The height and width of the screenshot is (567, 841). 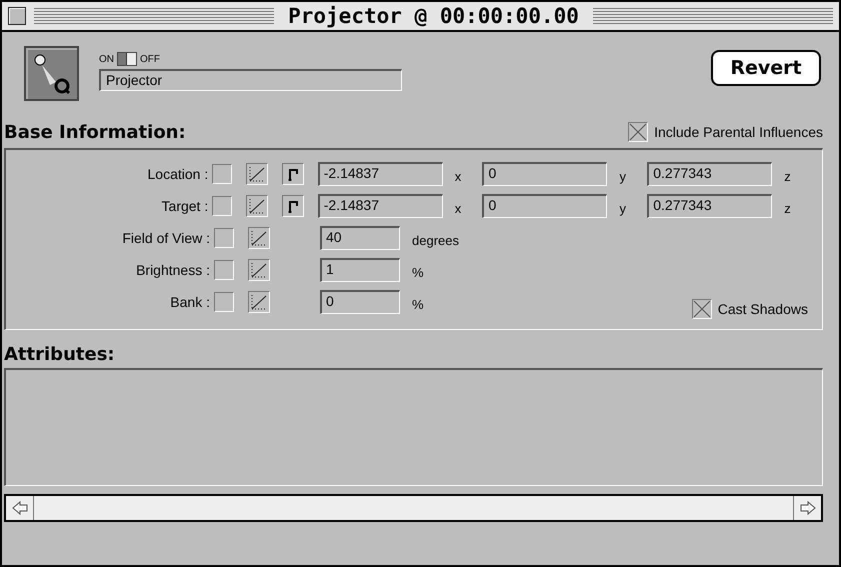 What do you see at coordinates (190, 302) in the screenshot?
I see `row-label: Bank :` at bounding box center [190, 302].